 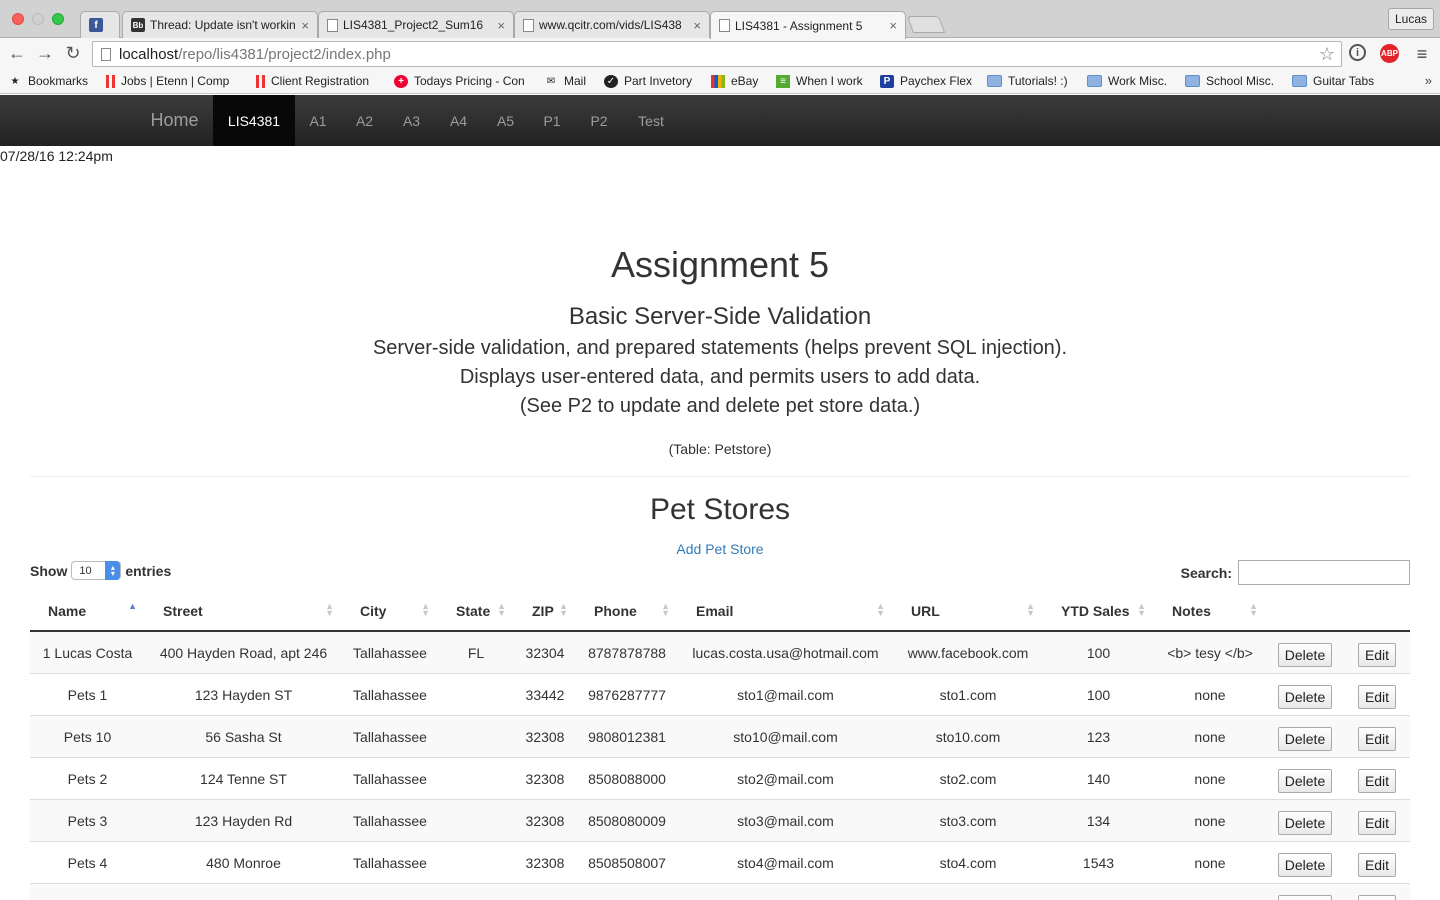 I want to click on reload-icon: ↻, so click(x=73, y=53).